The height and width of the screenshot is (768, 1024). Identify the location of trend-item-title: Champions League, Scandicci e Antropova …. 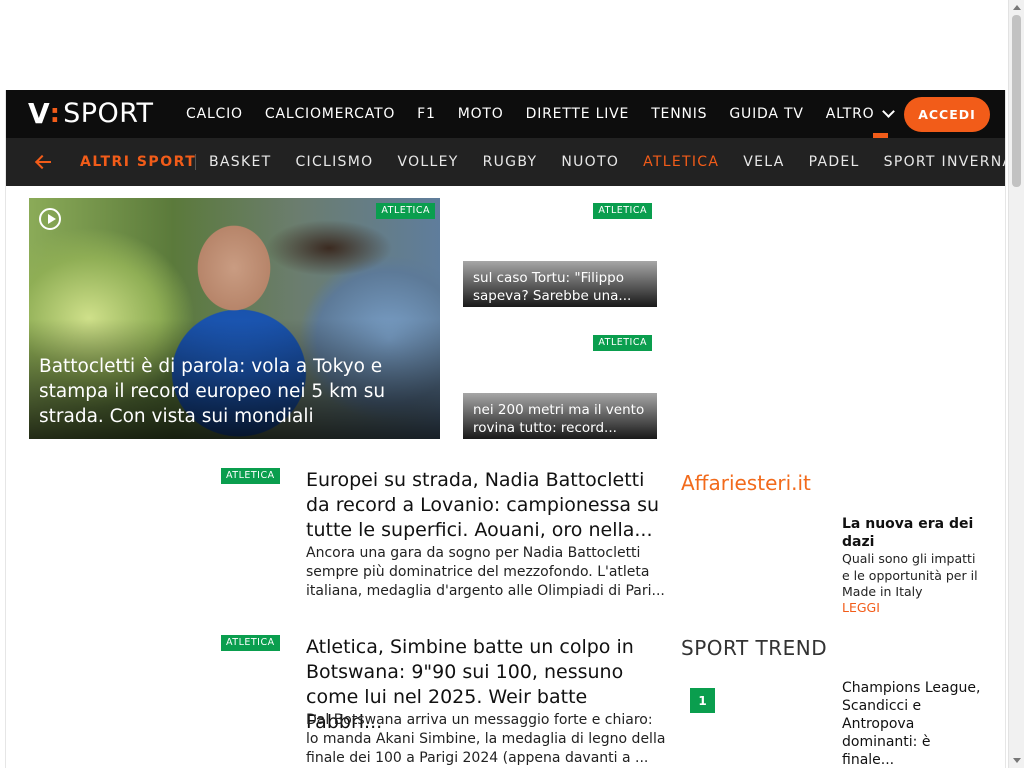
(914, 723).